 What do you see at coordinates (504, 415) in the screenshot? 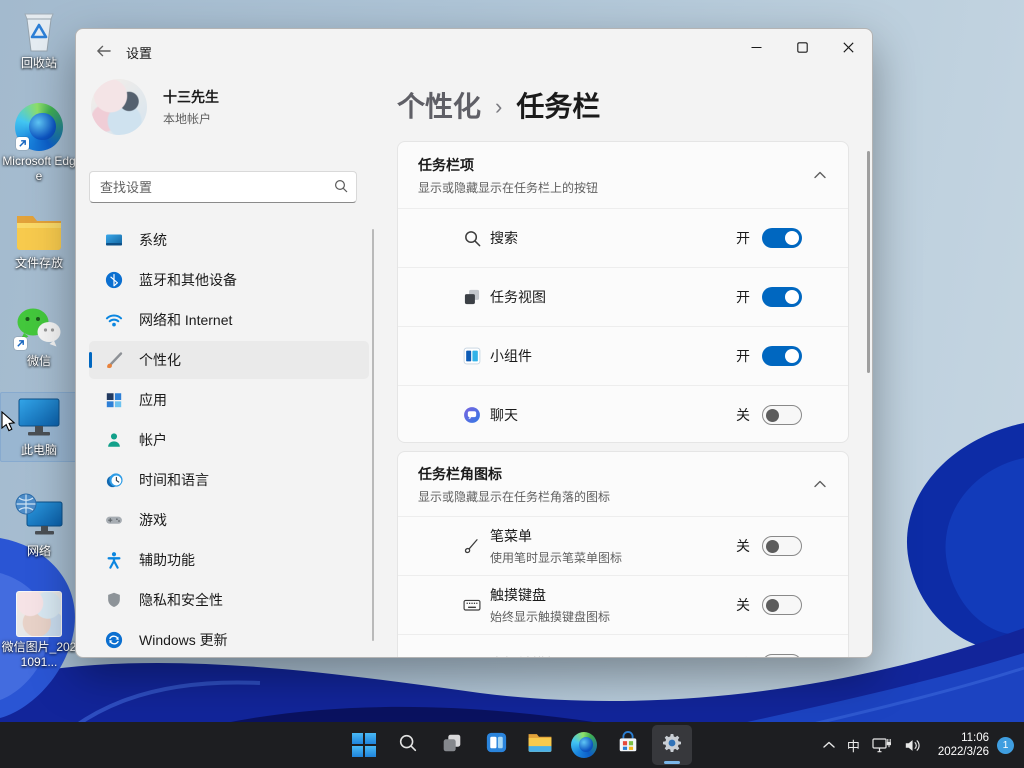
I see `setting-label: 聊天` at bounding box center [504, 415].